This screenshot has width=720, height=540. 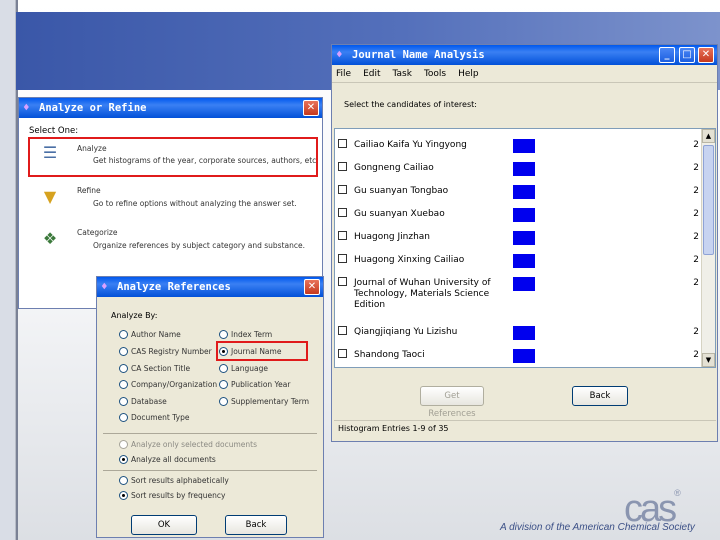 I want to click on menu-edit: Edit, so click(x=371, y=74).